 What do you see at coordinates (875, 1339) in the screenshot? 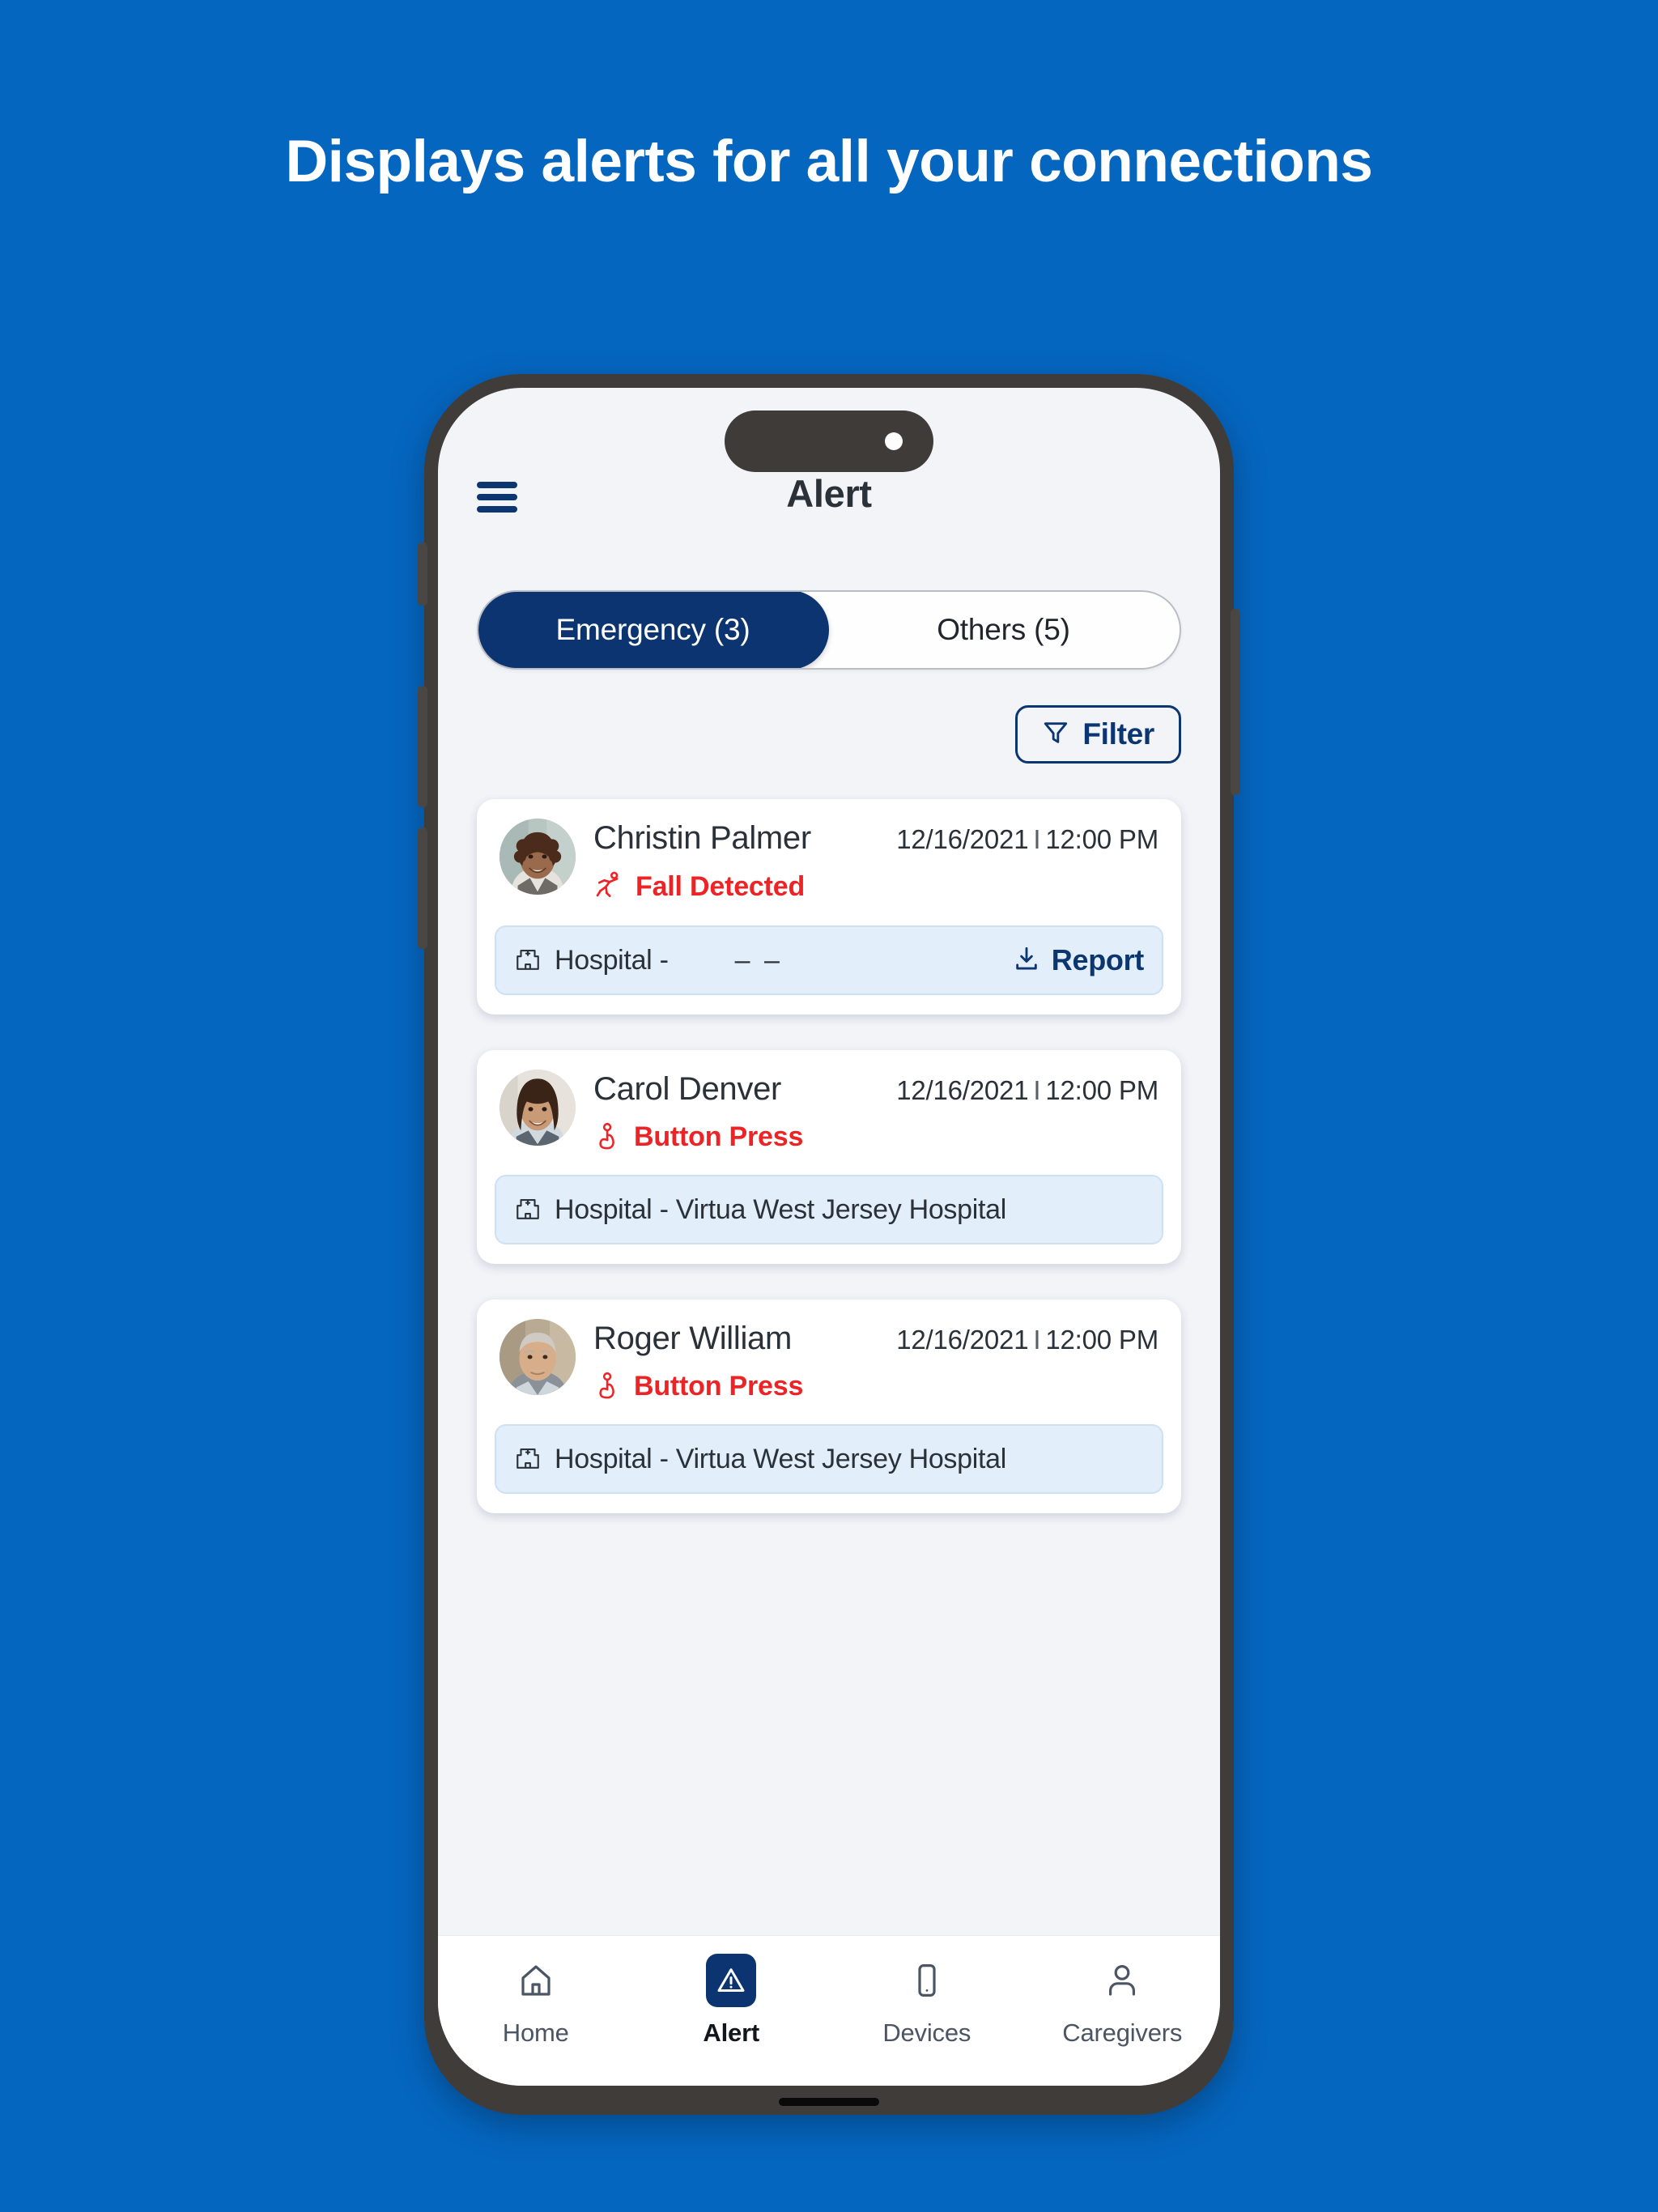
I see `alert-name-row: Roger William 12/16/2021 I 12:00 PM` at bounding box center [875, 1339].